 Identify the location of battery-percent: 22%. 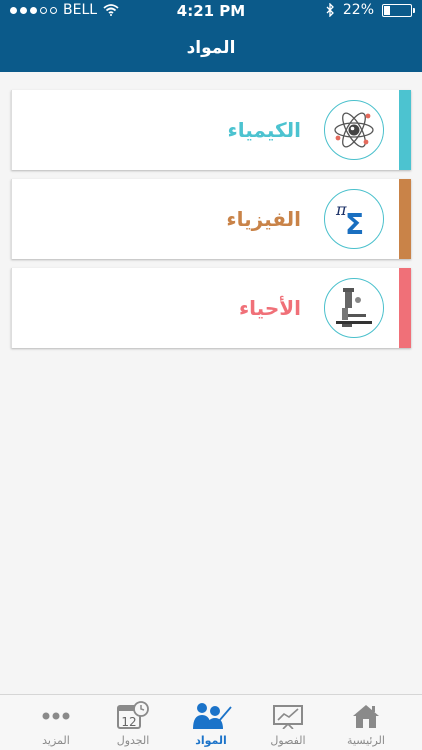
(358, 10).